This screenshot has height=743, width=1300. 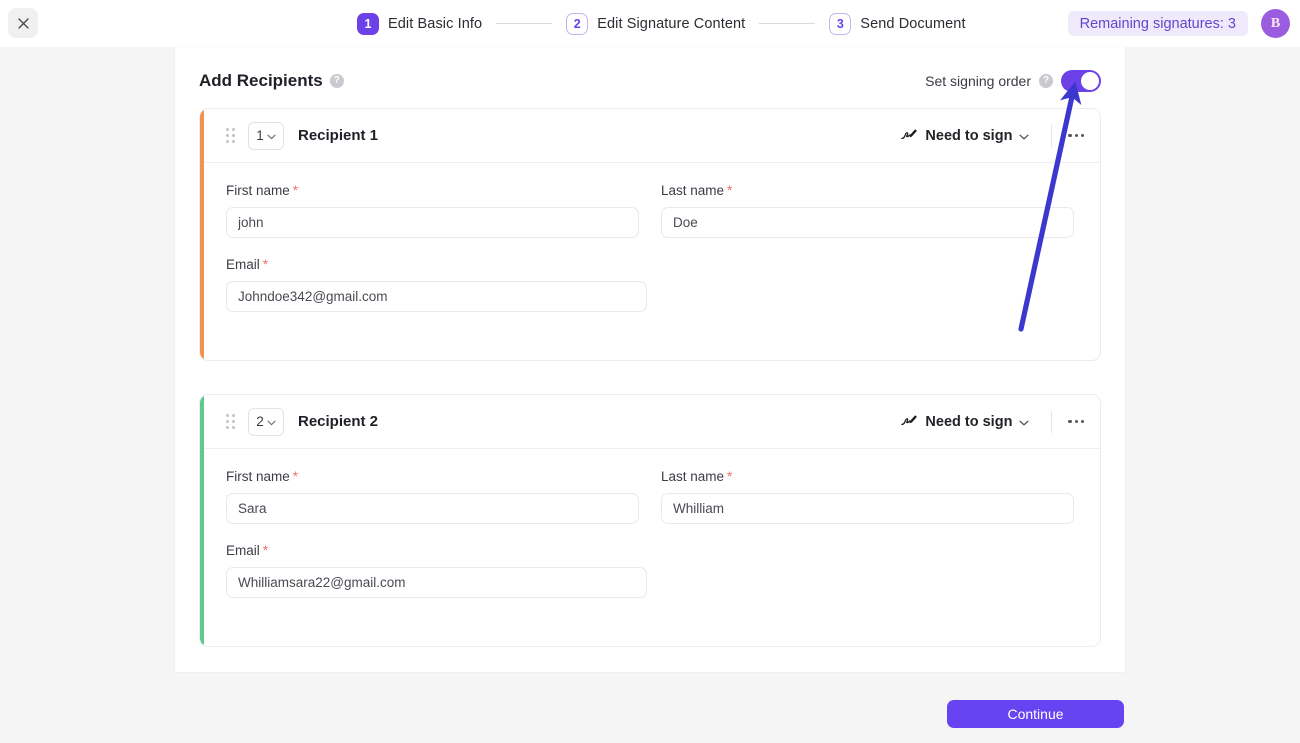 I want to click on recipient-1-last-name-field: Last name *, so click(x=867, y=210).